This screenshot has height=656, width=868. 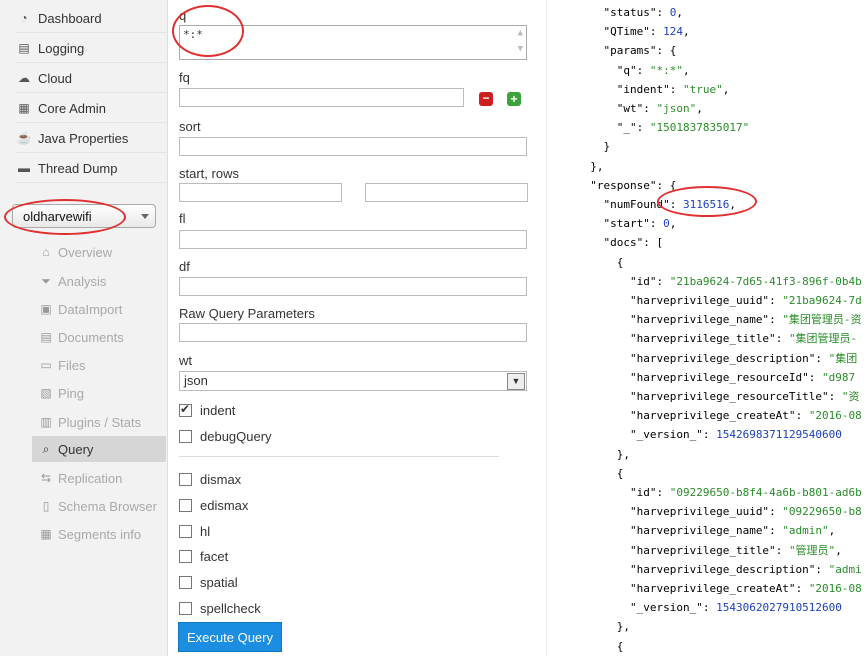 What do you see at coordinates (71, 393) in the screenshot?
I see `core-menu-item-label: Ping` at bounding box center [71, 393].